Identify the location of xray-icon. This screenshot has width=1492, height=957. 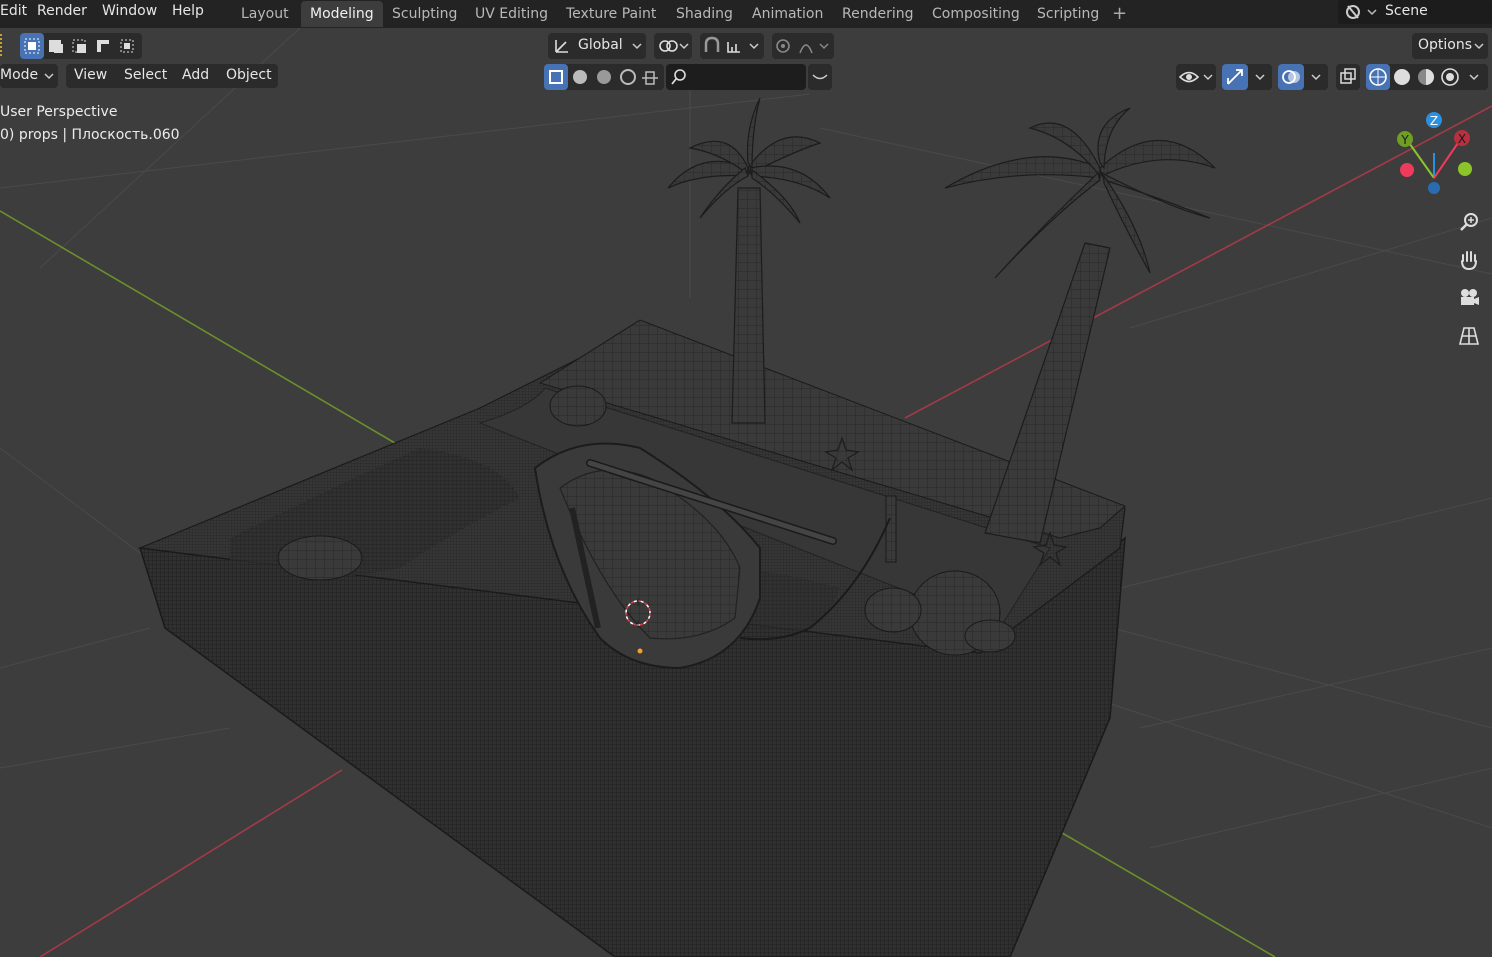
(1348, 76).